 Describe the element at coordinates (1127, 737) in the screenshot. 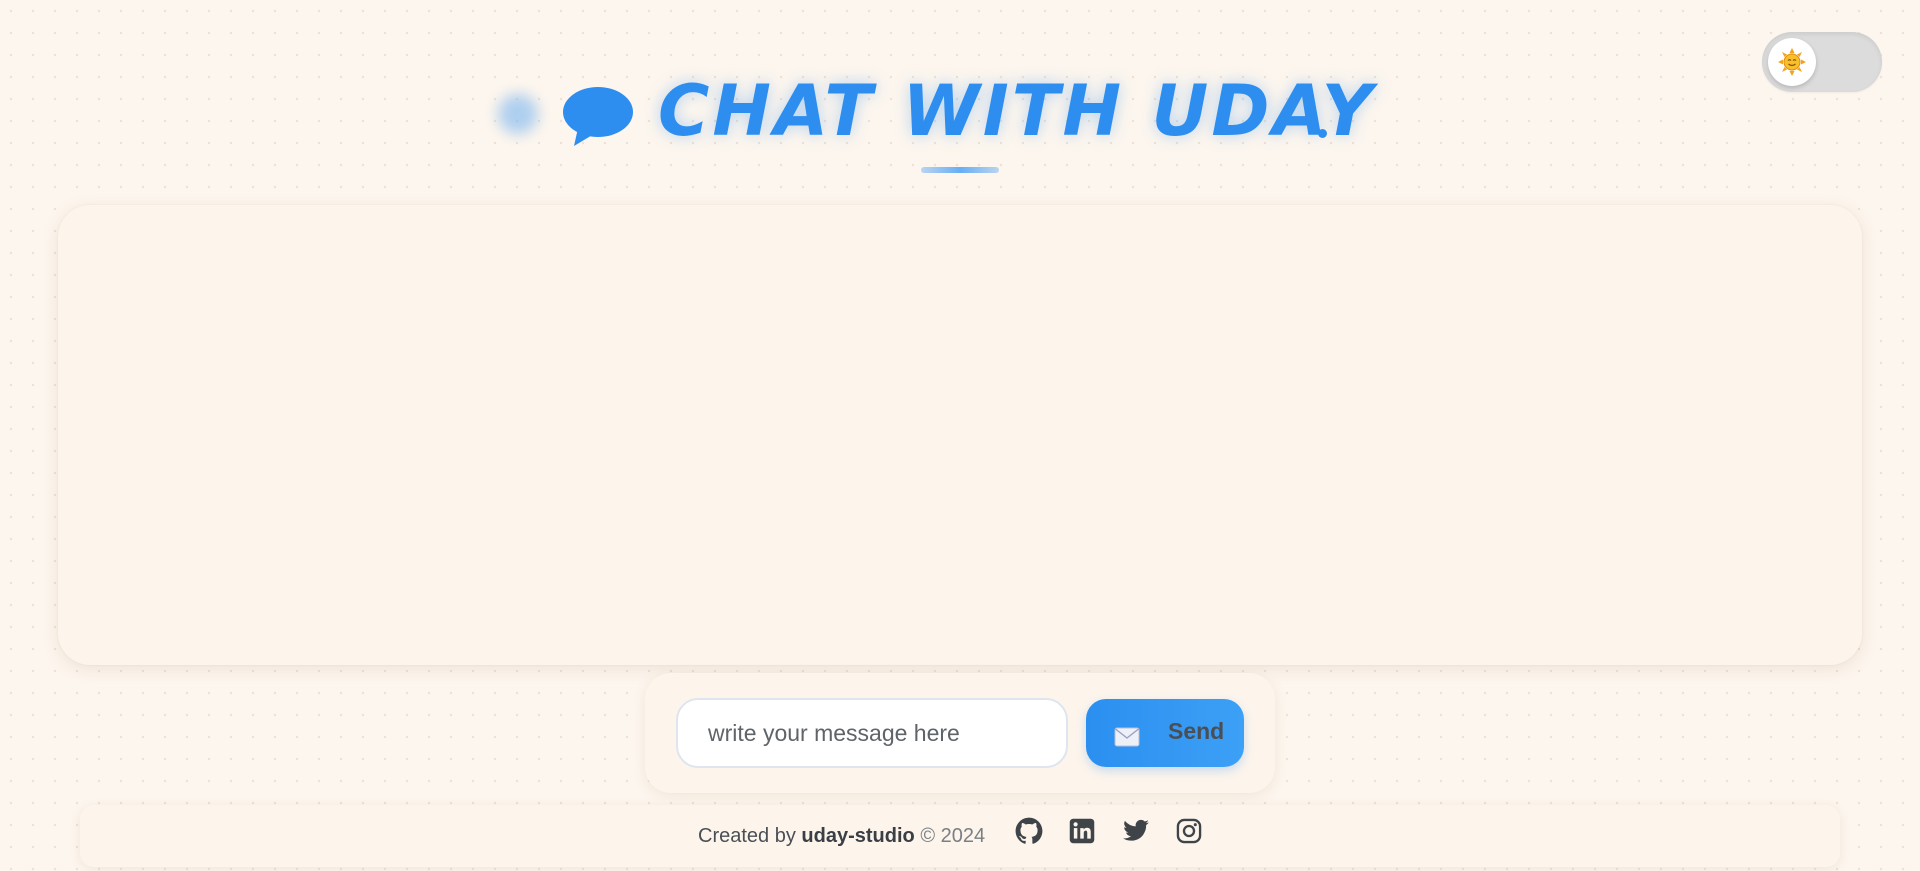

I see `envelope-icon` at that location.